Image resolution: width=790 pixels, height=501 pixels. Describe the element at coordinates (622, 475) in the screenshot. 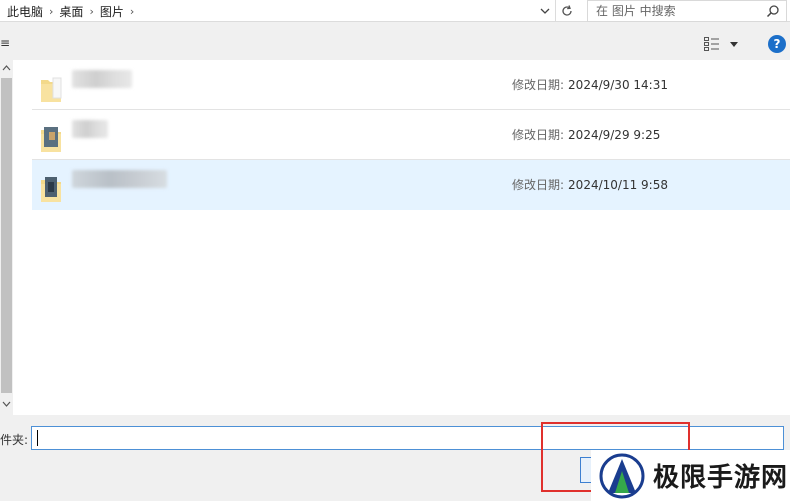

I see `watermark-logo-icon` at that location.